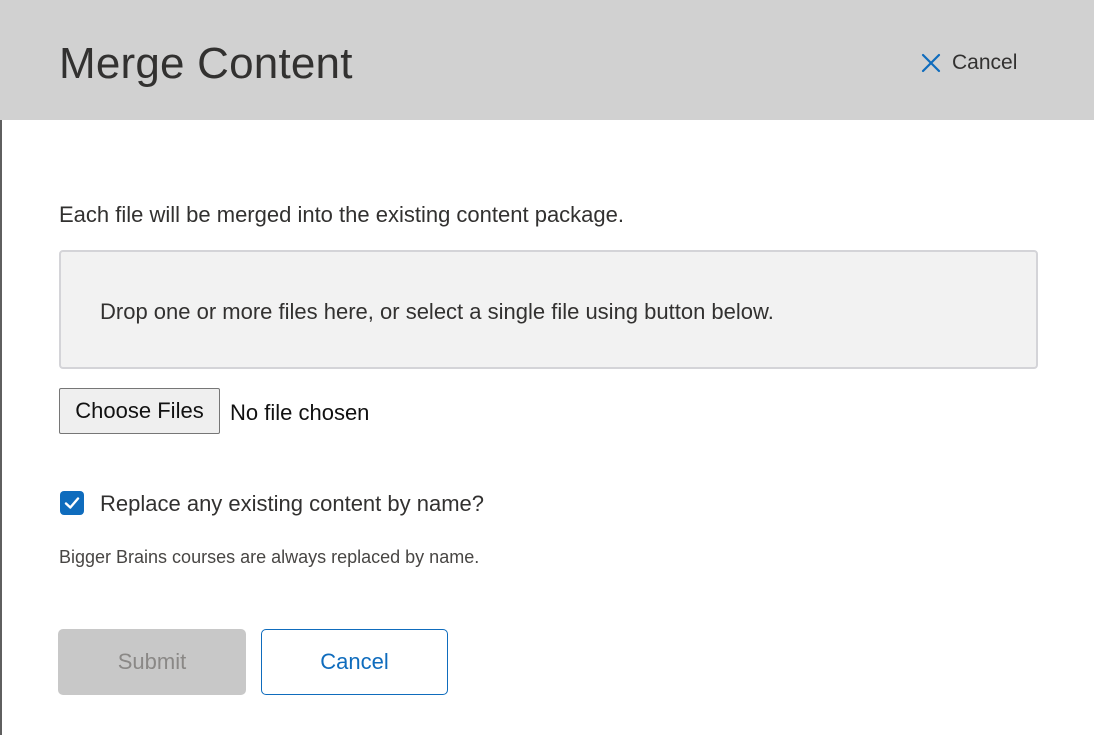 The image size is (1094, 735). What do you see at coordinates (985, 62) in the screenshot?
I see `header-cancel-label: Cancel` at bounding box center [985, 62].